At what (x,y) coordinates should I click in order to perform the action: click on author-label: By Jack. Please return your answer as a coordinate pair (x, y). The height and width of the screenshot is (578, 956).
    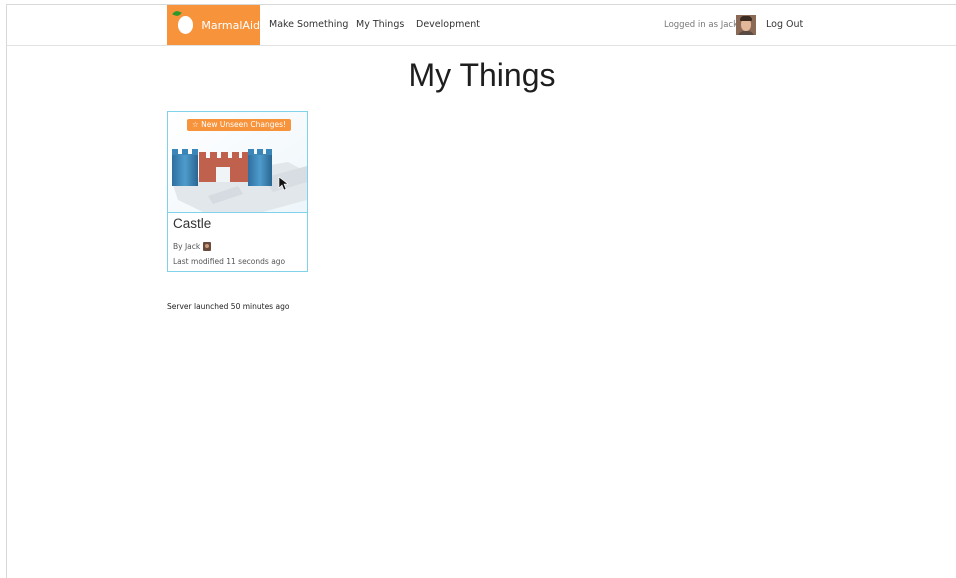
    Looking at the image, I should click on (187, 246).